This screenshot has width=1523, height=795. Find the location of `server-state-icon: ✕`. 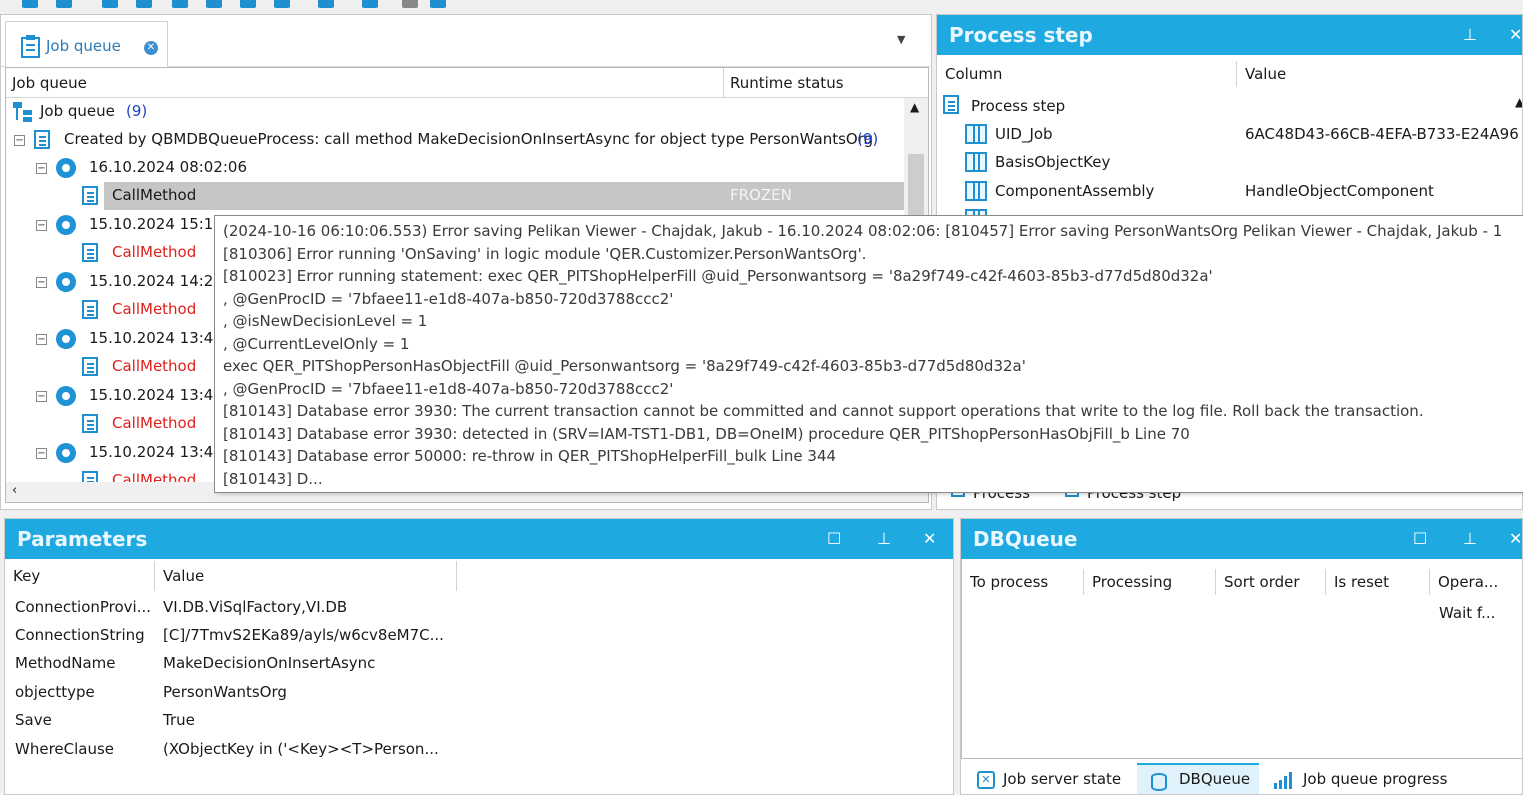

server-state-icon: ✕ is located at coordinates (986, 780).